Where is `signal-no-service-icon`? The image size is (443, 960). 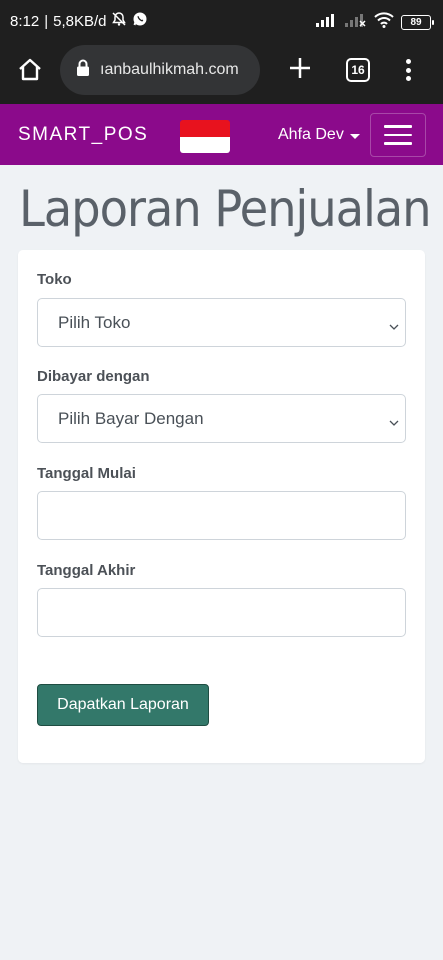 signal-no-service-icon is located at coordinates (356, 22).